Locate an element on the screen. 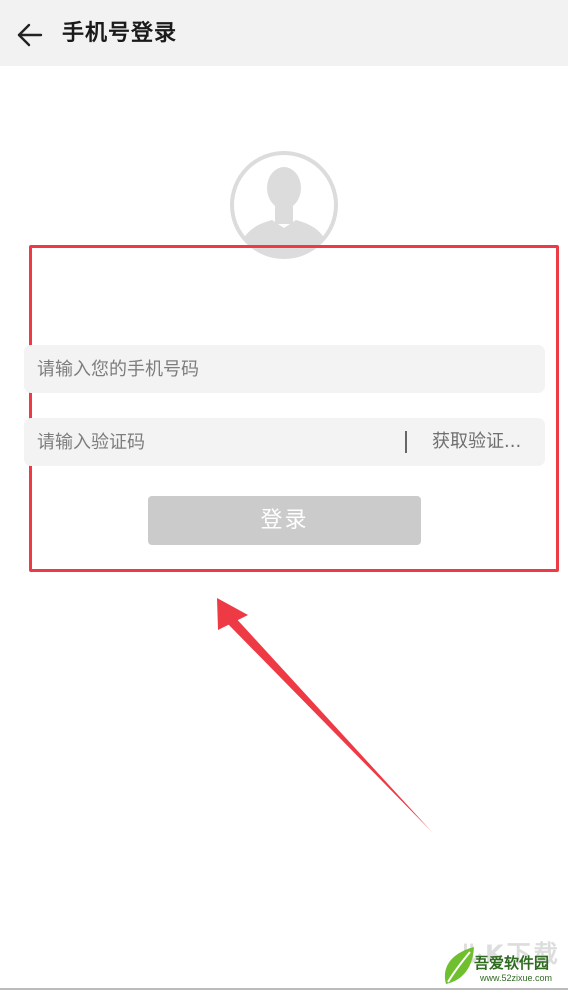 The width and height of the screenshot is (568, 990). phone-field is located at coordinates (284, 369).